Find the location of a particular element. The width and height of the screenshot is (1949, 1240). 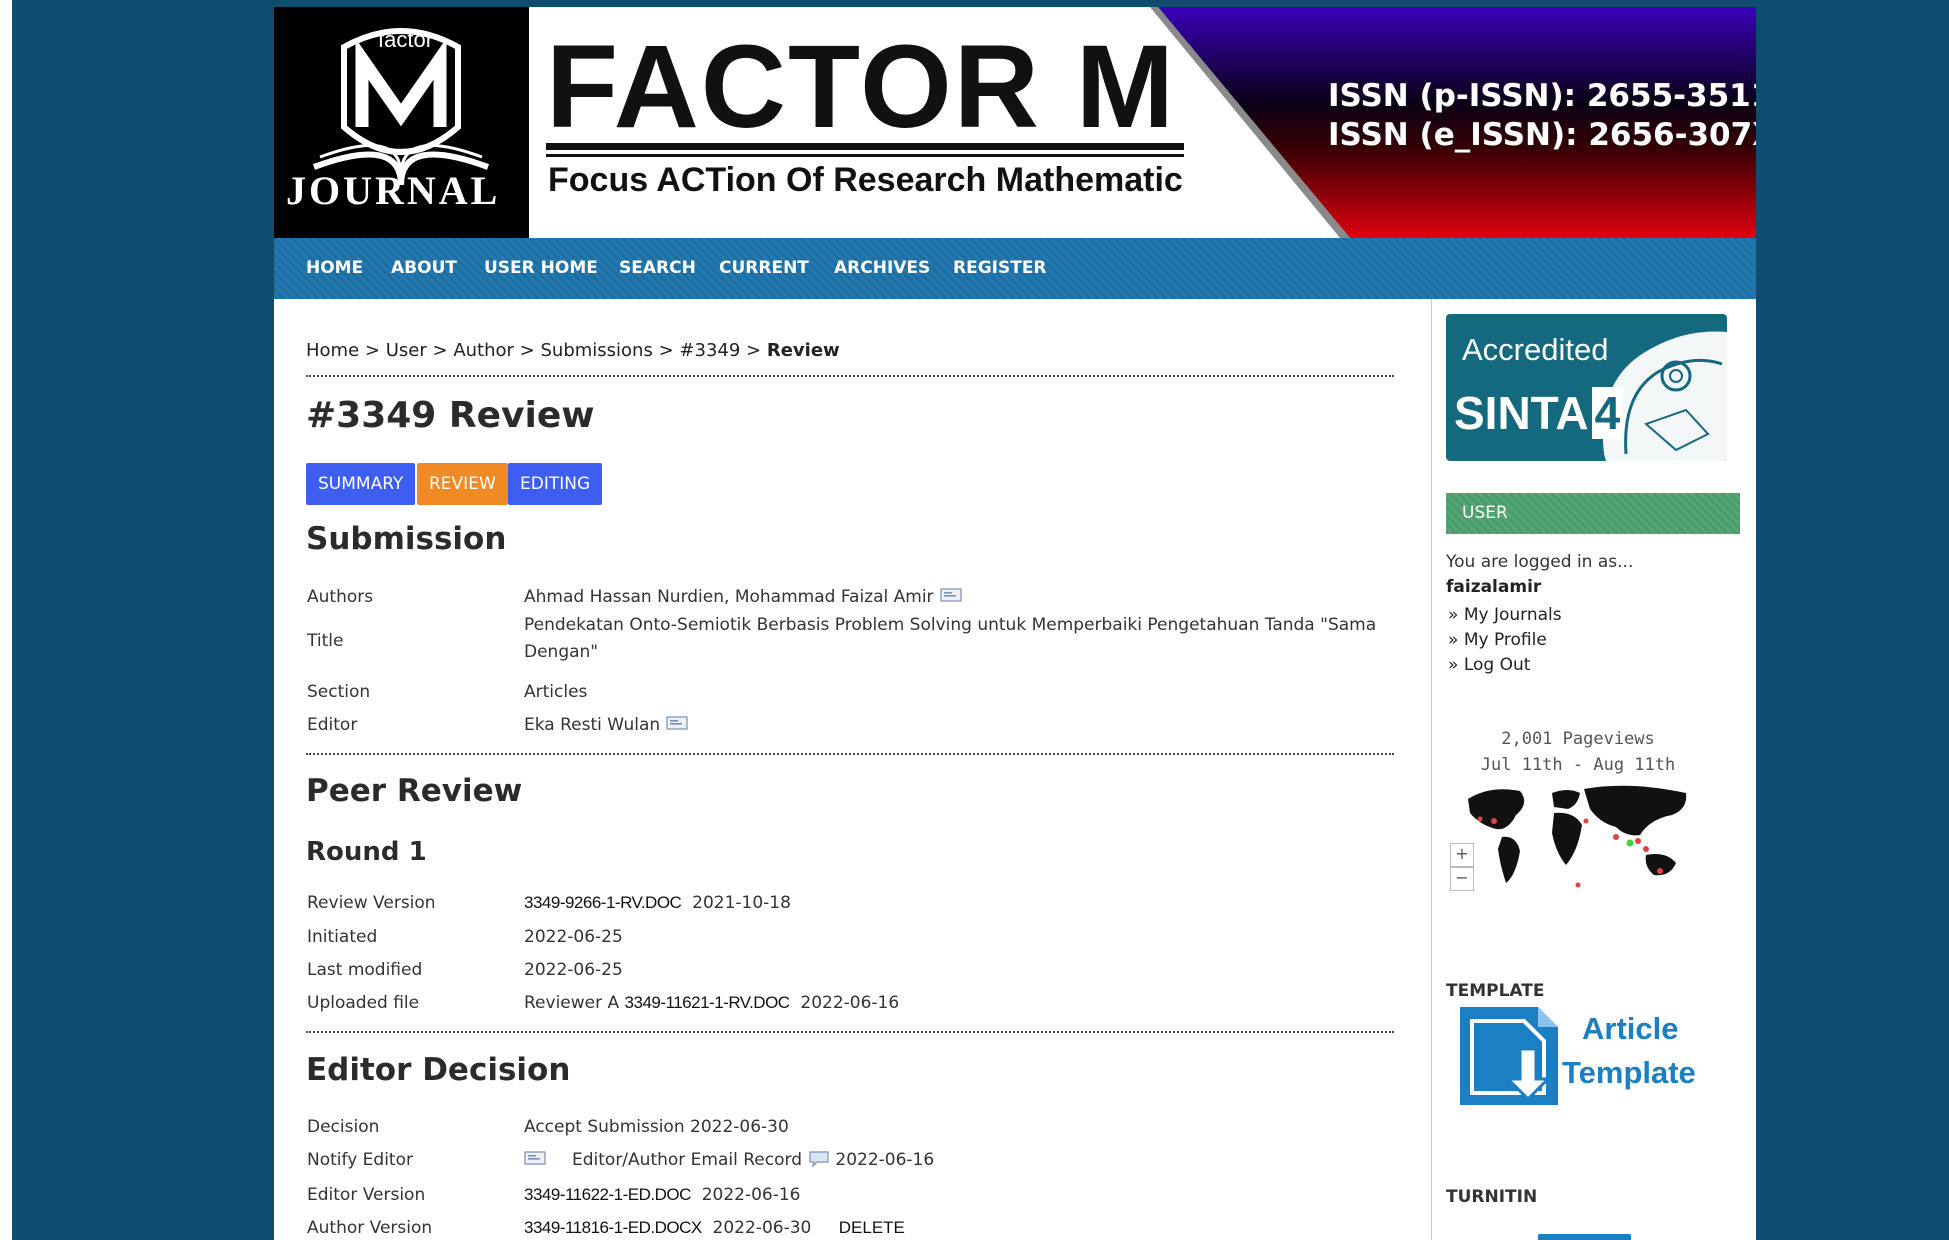

sidebar-link-my-profile: » My Profile is located at coordinates (1497, 640).